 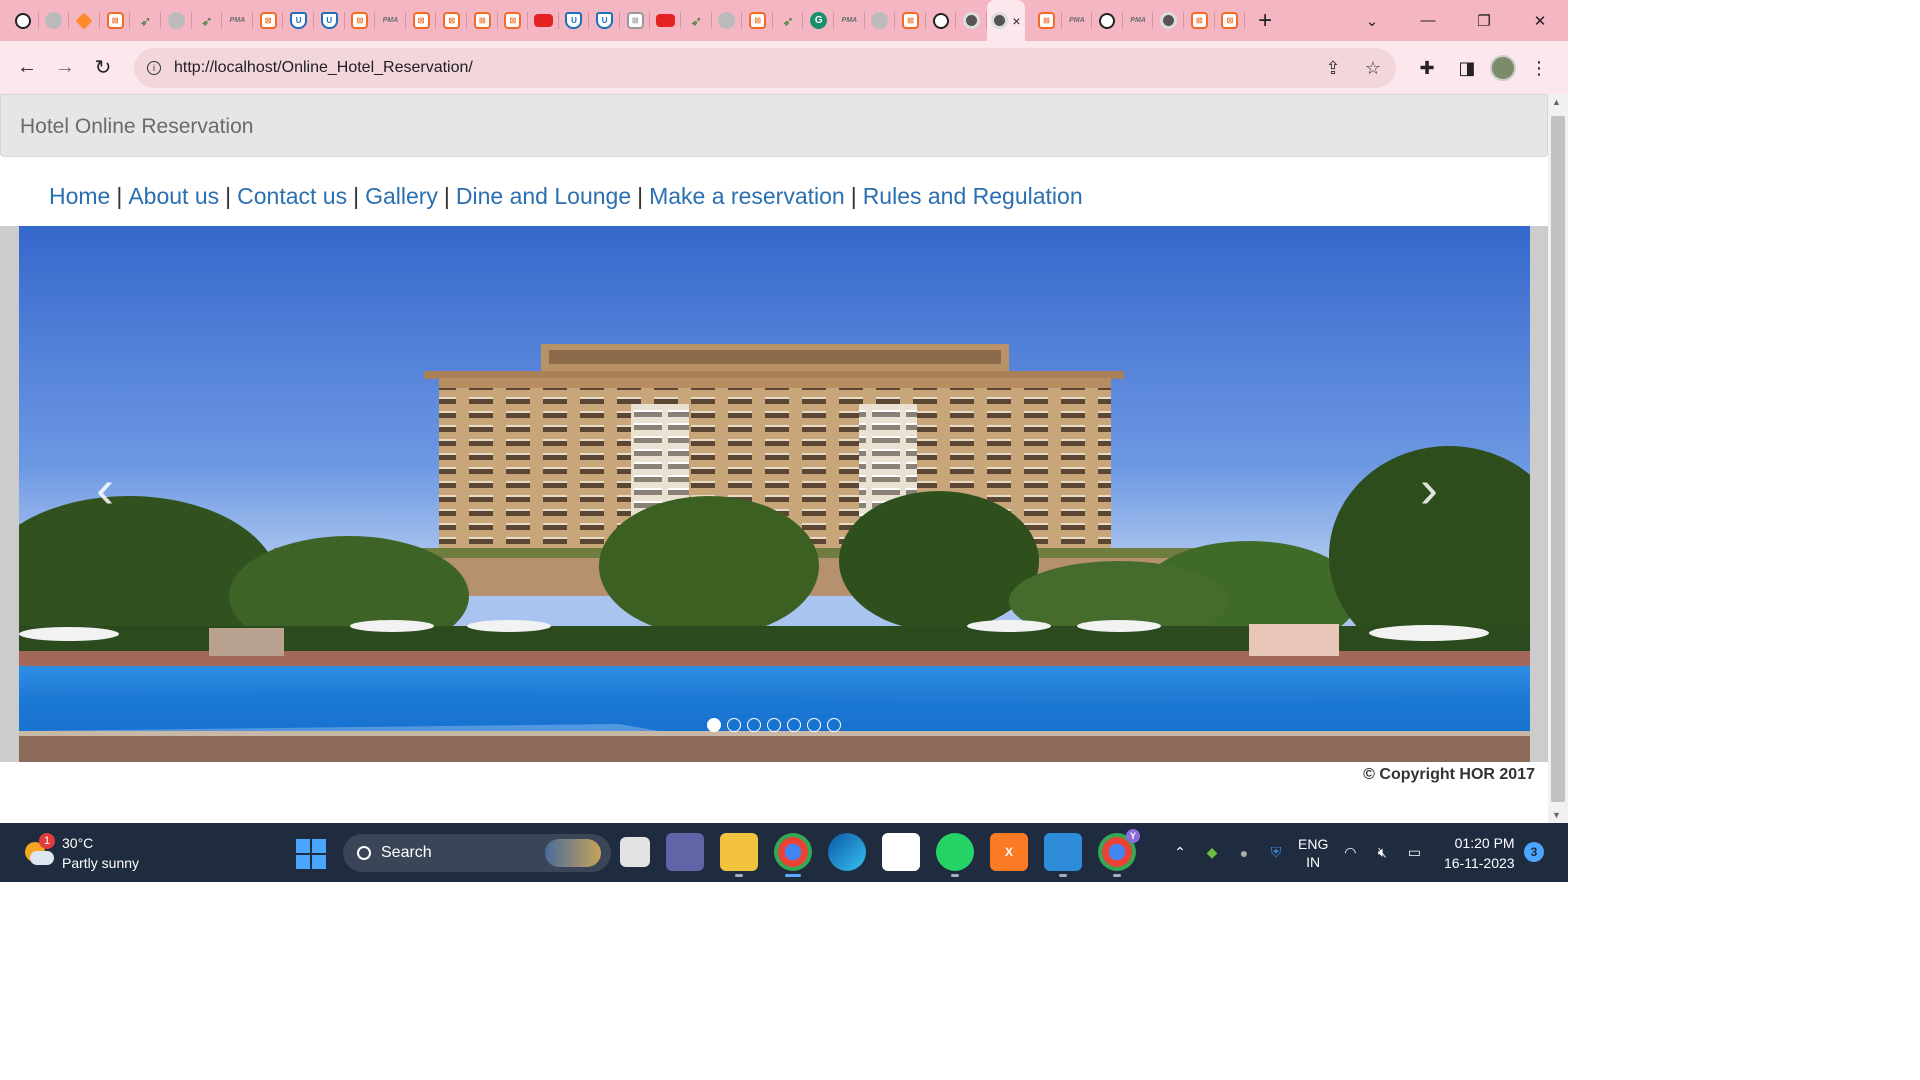 I want to click on browser-tab-7: PMA, so click(x=237, y=20).